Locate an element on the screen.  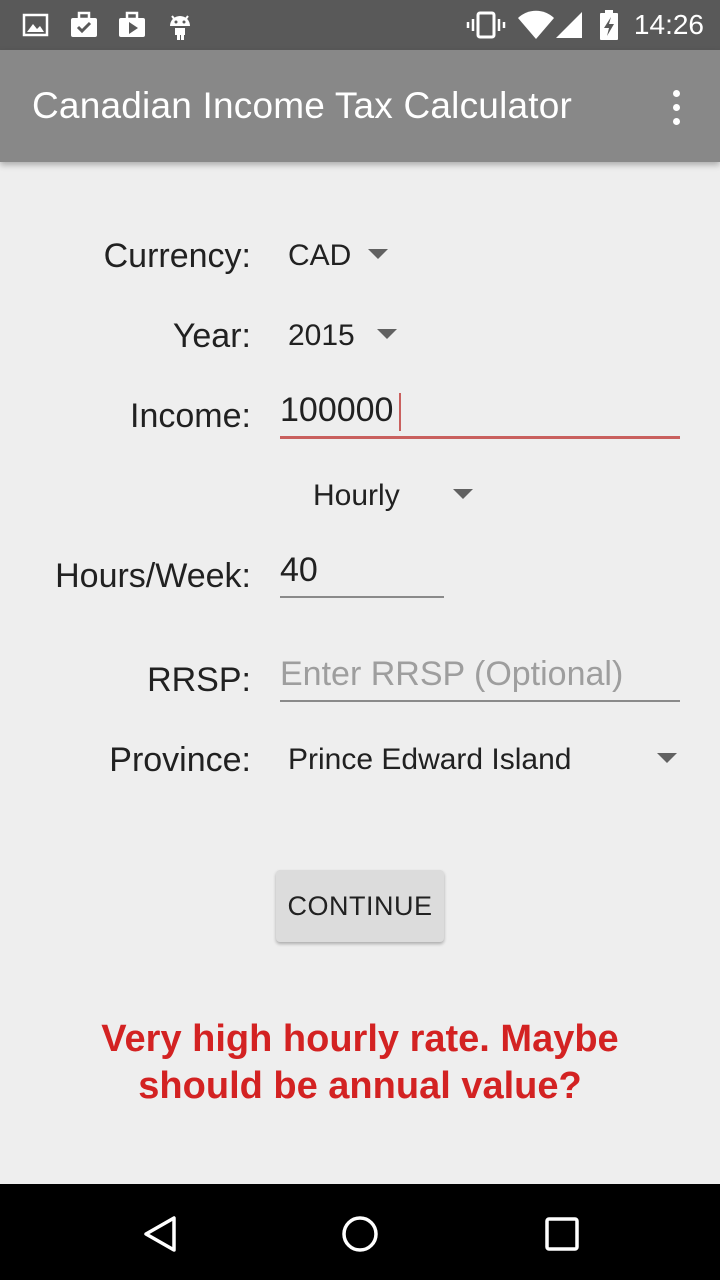
app-title: Canadian Income Tax Calculator is located at coordinates (302, 105).